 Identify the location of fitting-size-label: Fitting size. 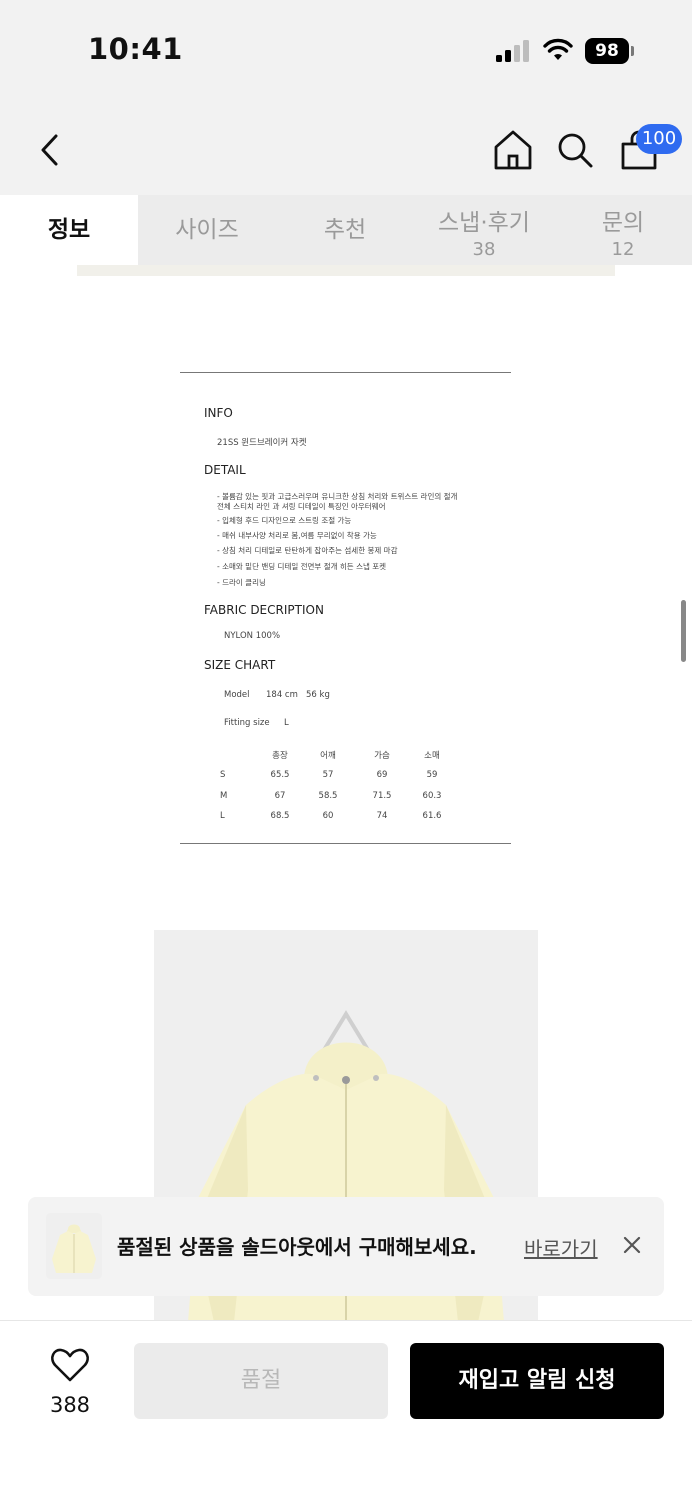
(247, 723).